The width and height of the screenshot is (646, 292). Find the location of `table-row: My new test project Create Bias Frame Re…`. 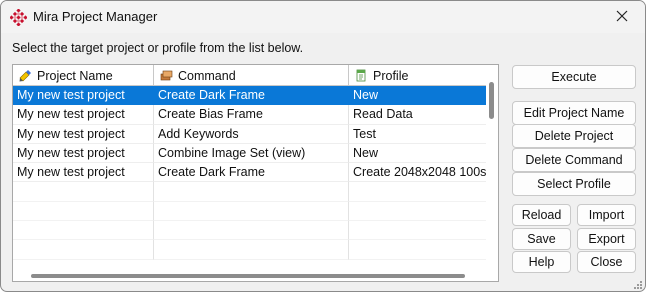

table-row: My new test project Create Bias Frame Re… is located at coordinates (249, 115).